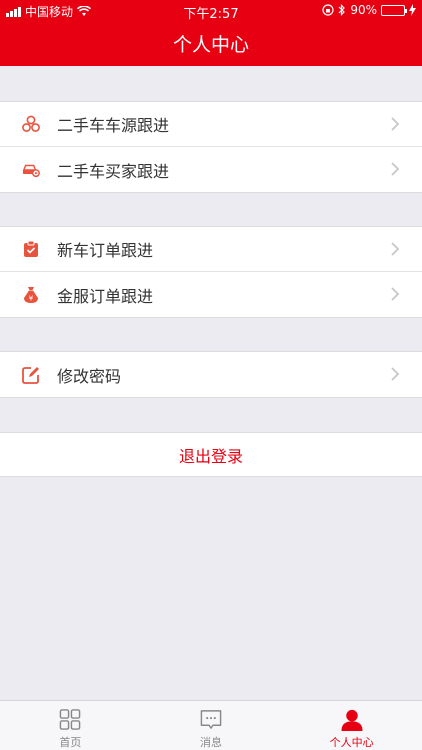 Image resolution: width=422 pixels, height=750 pixels. I want to click on tab-messages: 消息, so click(211, 725).